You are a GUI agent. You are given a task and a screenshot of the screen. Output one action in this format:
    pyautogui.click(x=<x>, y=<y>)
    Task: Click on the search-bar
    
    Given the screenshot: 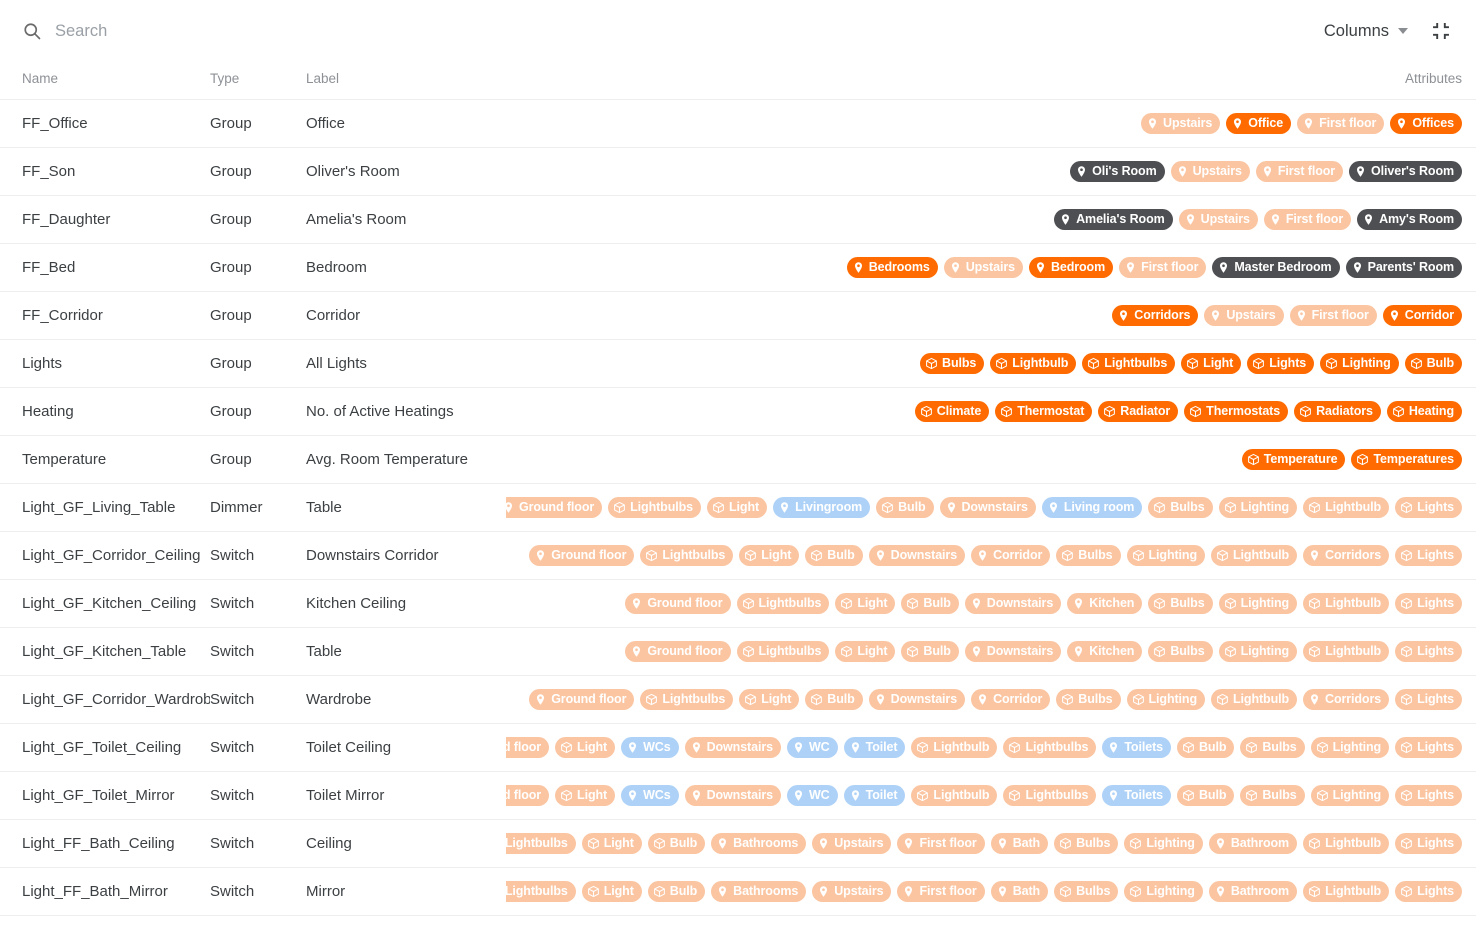 What is the action you would take?
    pyautogui.click(x=672, y=31)
    